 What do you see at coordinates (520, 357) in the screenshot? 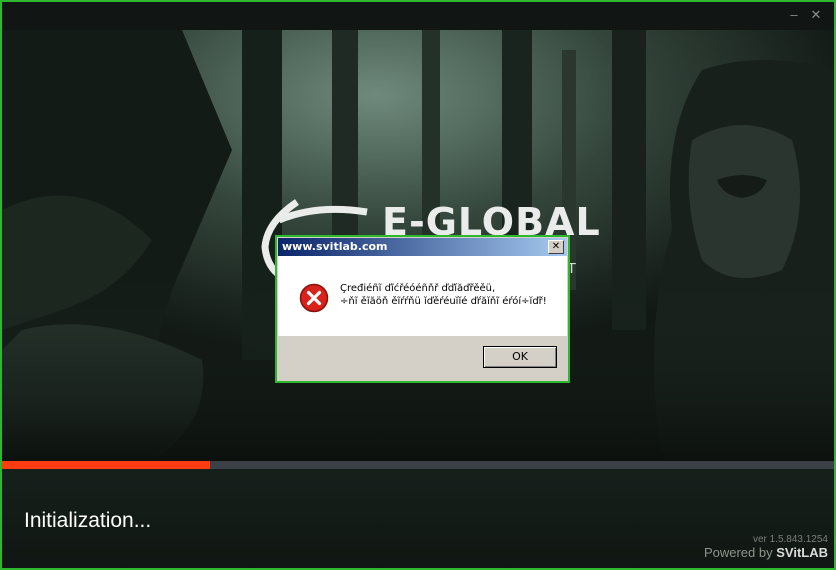
I see `ok-button: OK` at bounding box center [520, 357].